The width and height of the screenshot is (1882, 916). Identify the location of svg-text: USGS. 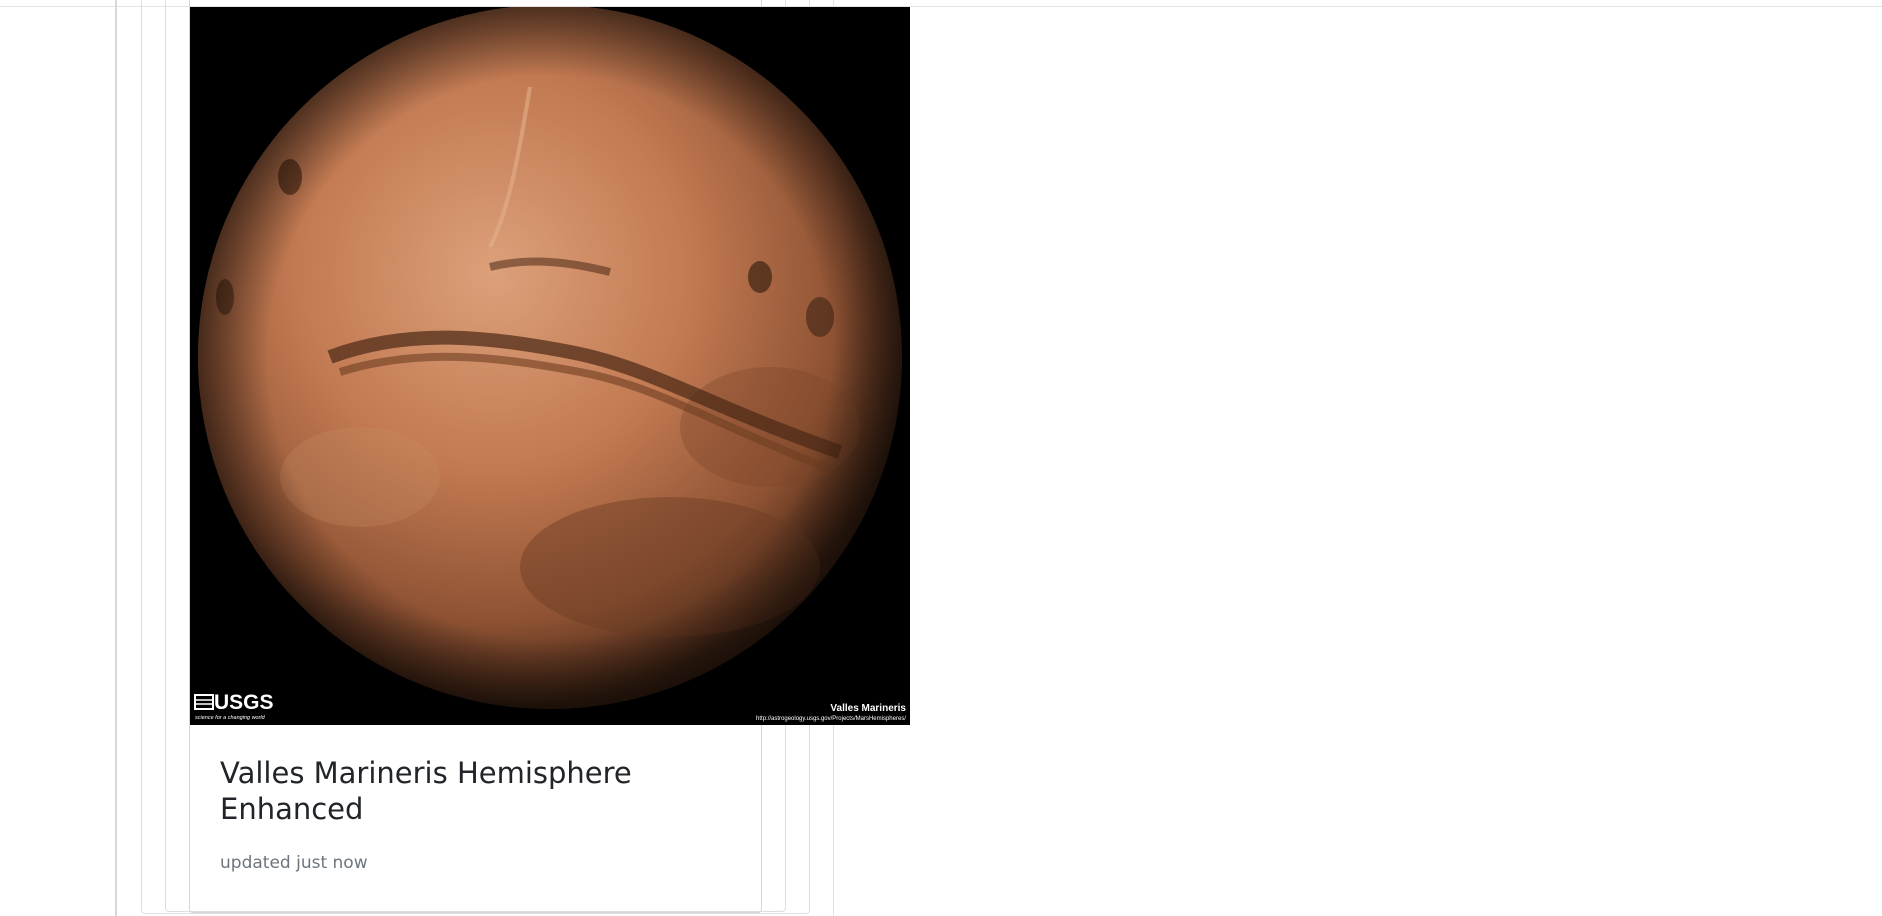
(244, 702).